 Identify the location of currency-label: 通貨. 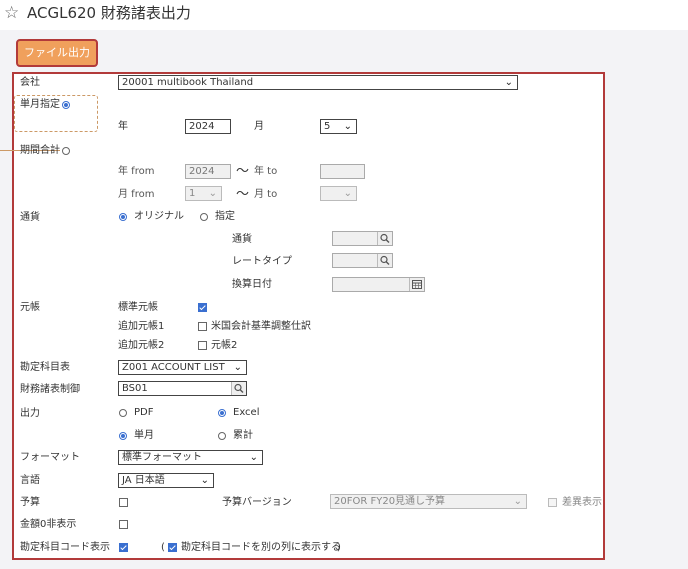
(30, 217).